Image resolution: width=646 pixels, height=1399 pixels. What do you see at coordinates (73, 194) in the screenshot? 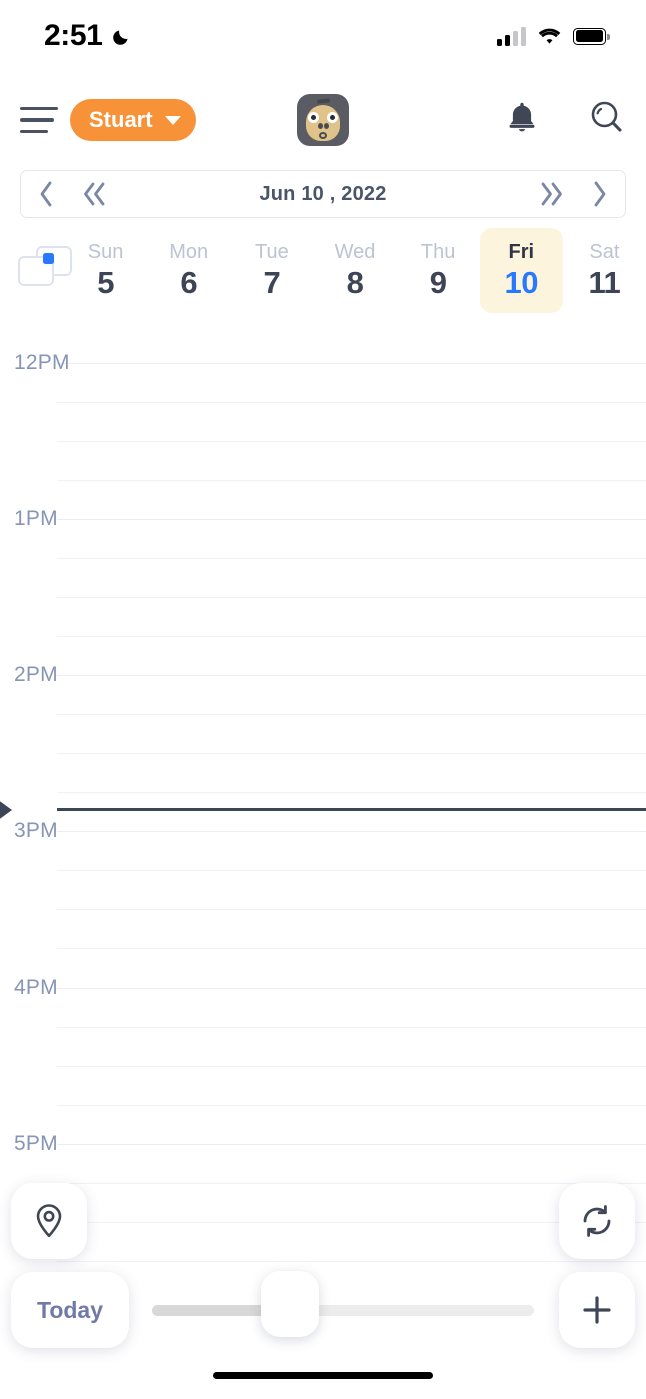
I see `date-nav-left-group` at bounding box center [73, 194].